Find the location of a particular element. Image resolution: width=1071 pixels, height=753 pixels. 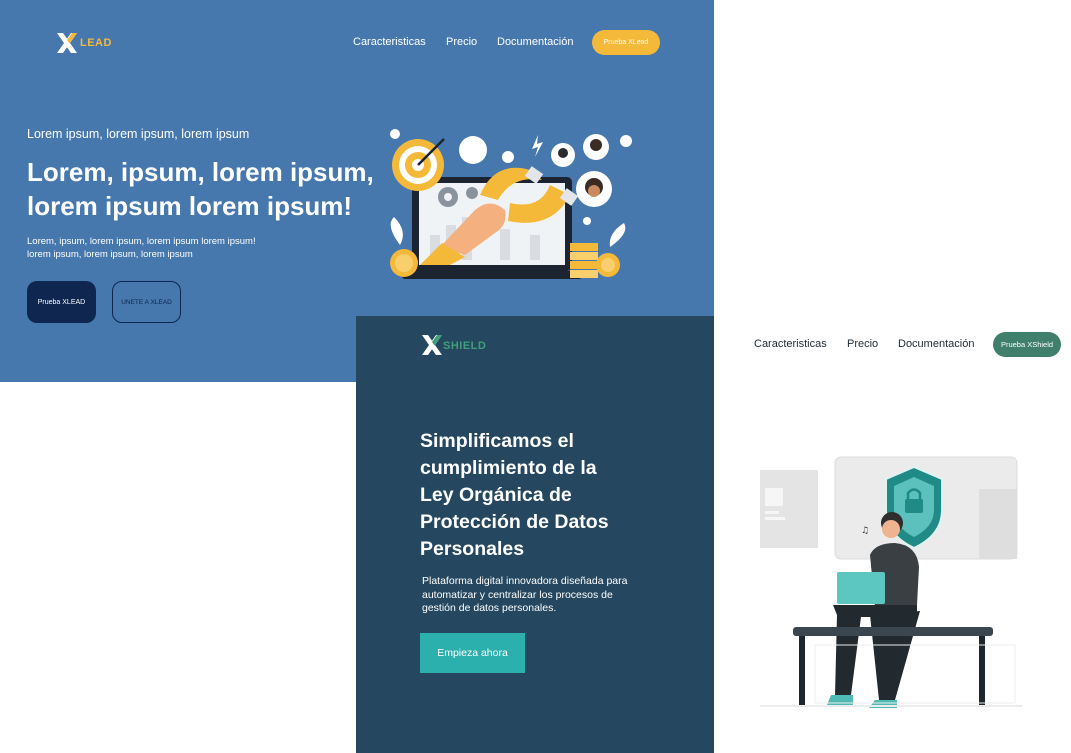

hero-headline-line2: lorem ipsum lorem ipsum! is located at coordinates (190, 206).